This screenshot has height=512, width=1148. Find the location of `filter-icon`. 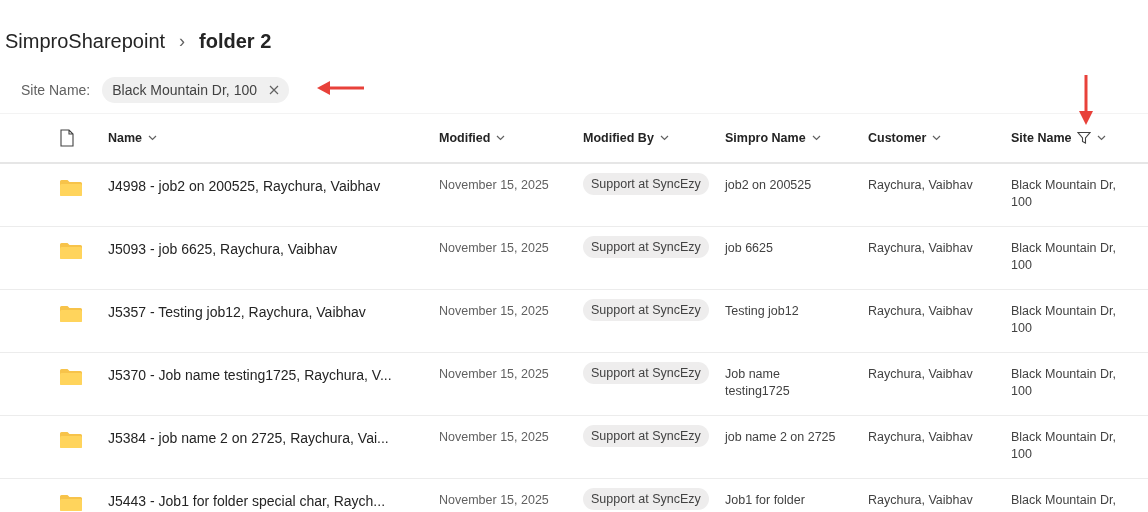

filter-icon is located at coordinates (1084, 138).